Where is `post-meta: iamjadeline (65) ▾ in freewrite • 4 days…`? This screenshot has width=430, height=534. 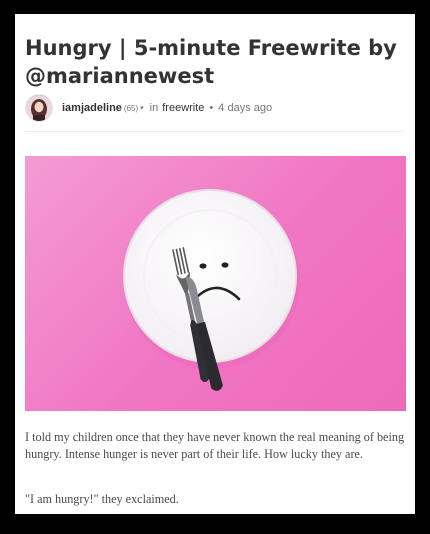
post-meta: iamjadeline (65) ▾ in freewrite • 4 days… is located at coordinates (215, 108).